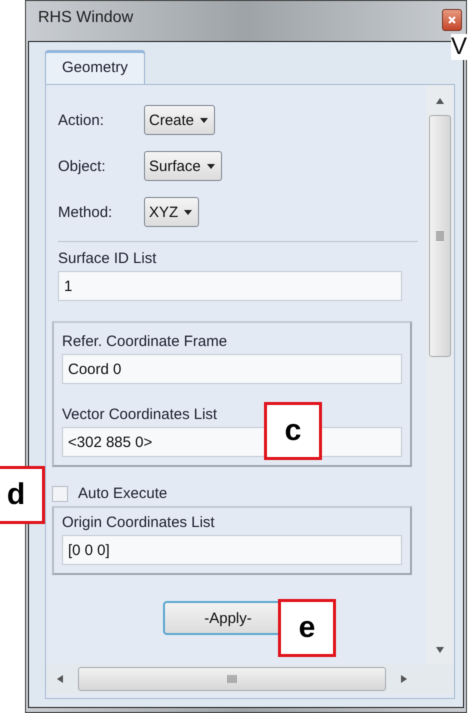  Describe the element at coordinates (459, 47) in the screenshot. I see `edge-text: V` at that location.